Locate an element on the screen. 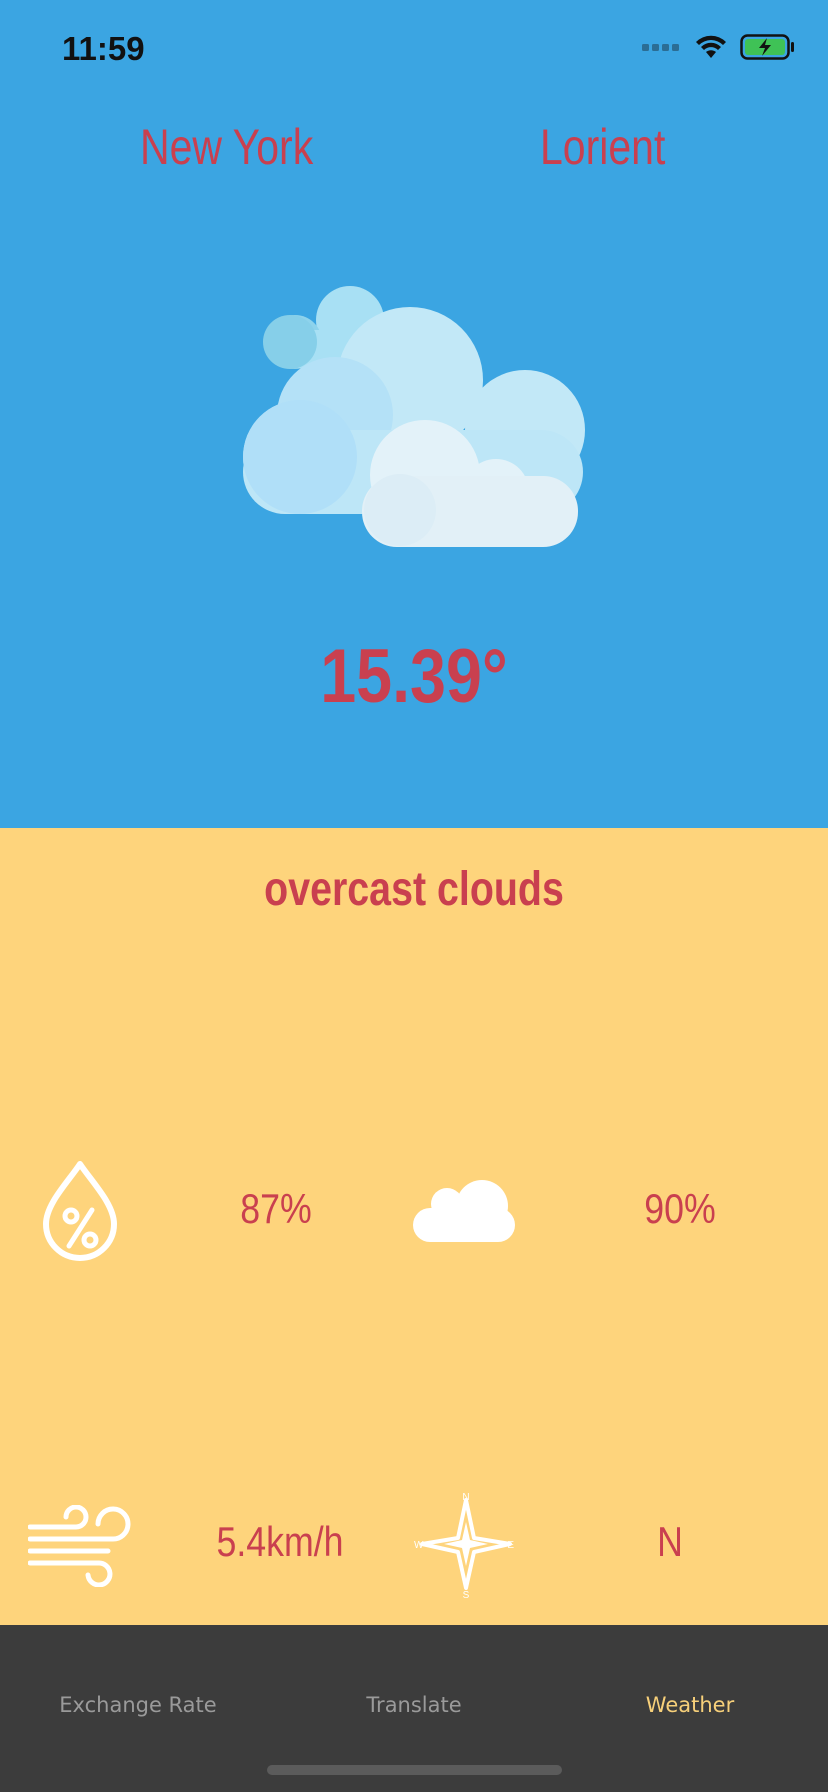 The width and height of the screenshot is (828, 1792). tab-weather: Weather is located at coordinates (690, 1705).